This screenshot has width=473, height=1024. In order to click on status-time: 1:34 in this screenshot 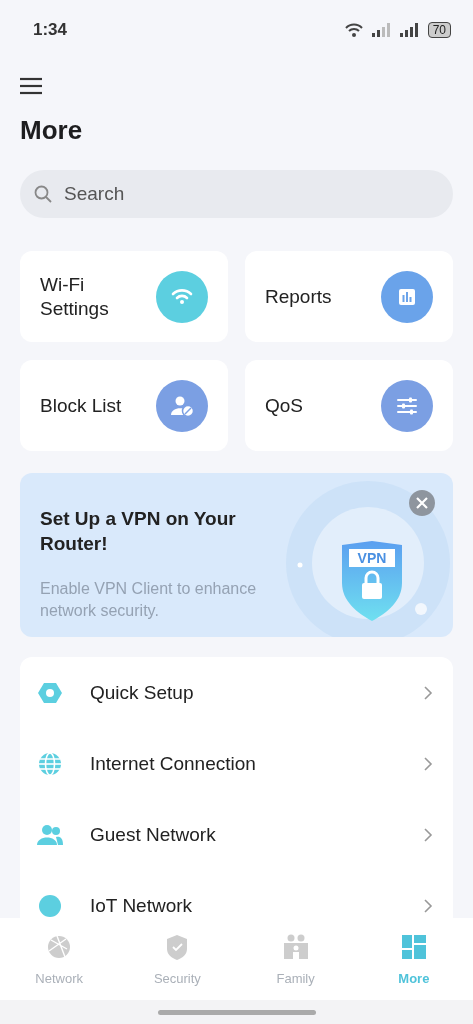, I will do `click(50, 30)`.